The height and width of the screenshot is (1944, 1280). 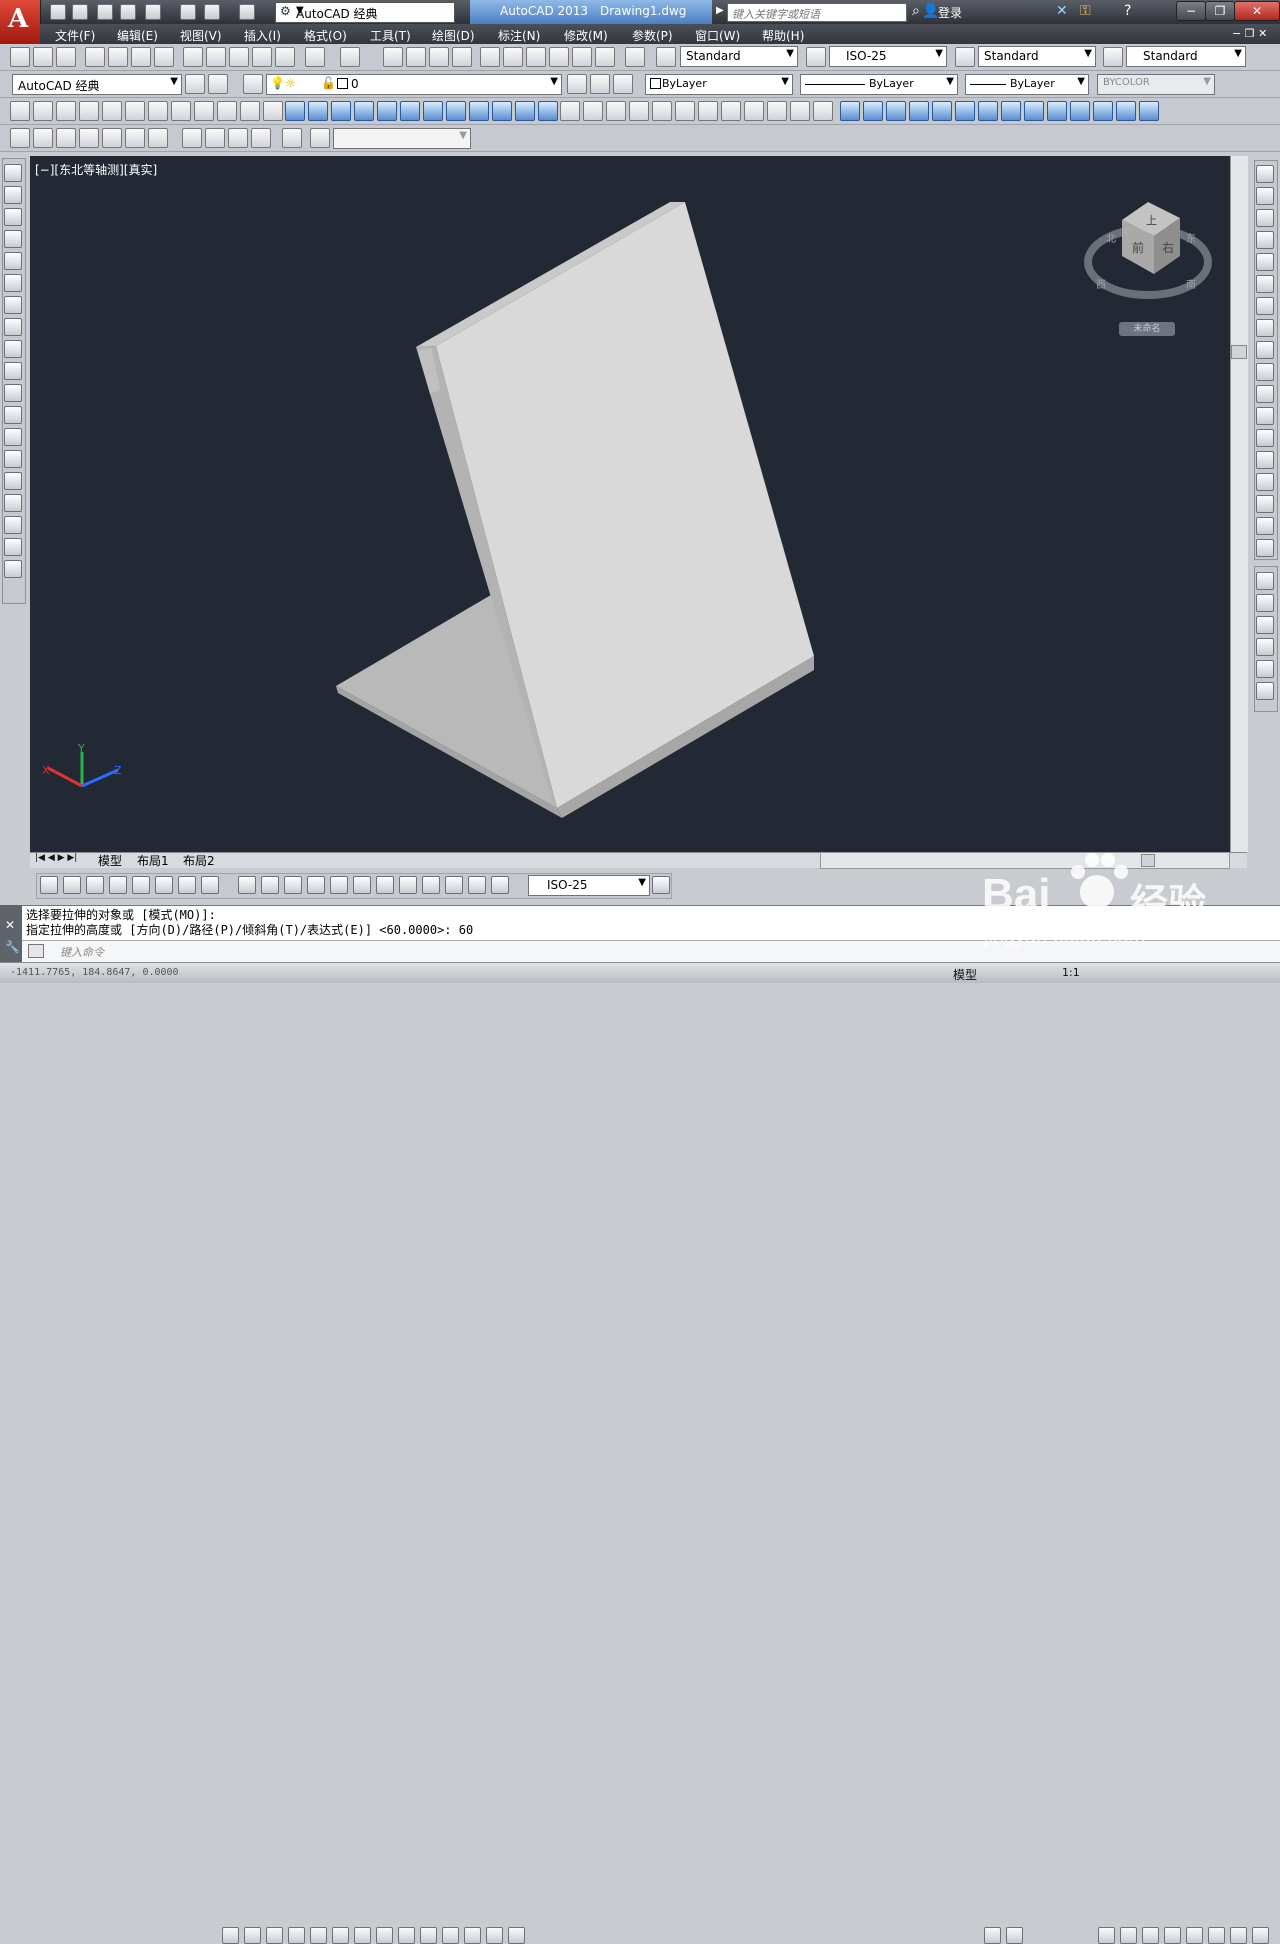 What do you see at coordinates (525, 111) in the screenshot?
I see `presspull-icon` at bounding box center [525, 111].